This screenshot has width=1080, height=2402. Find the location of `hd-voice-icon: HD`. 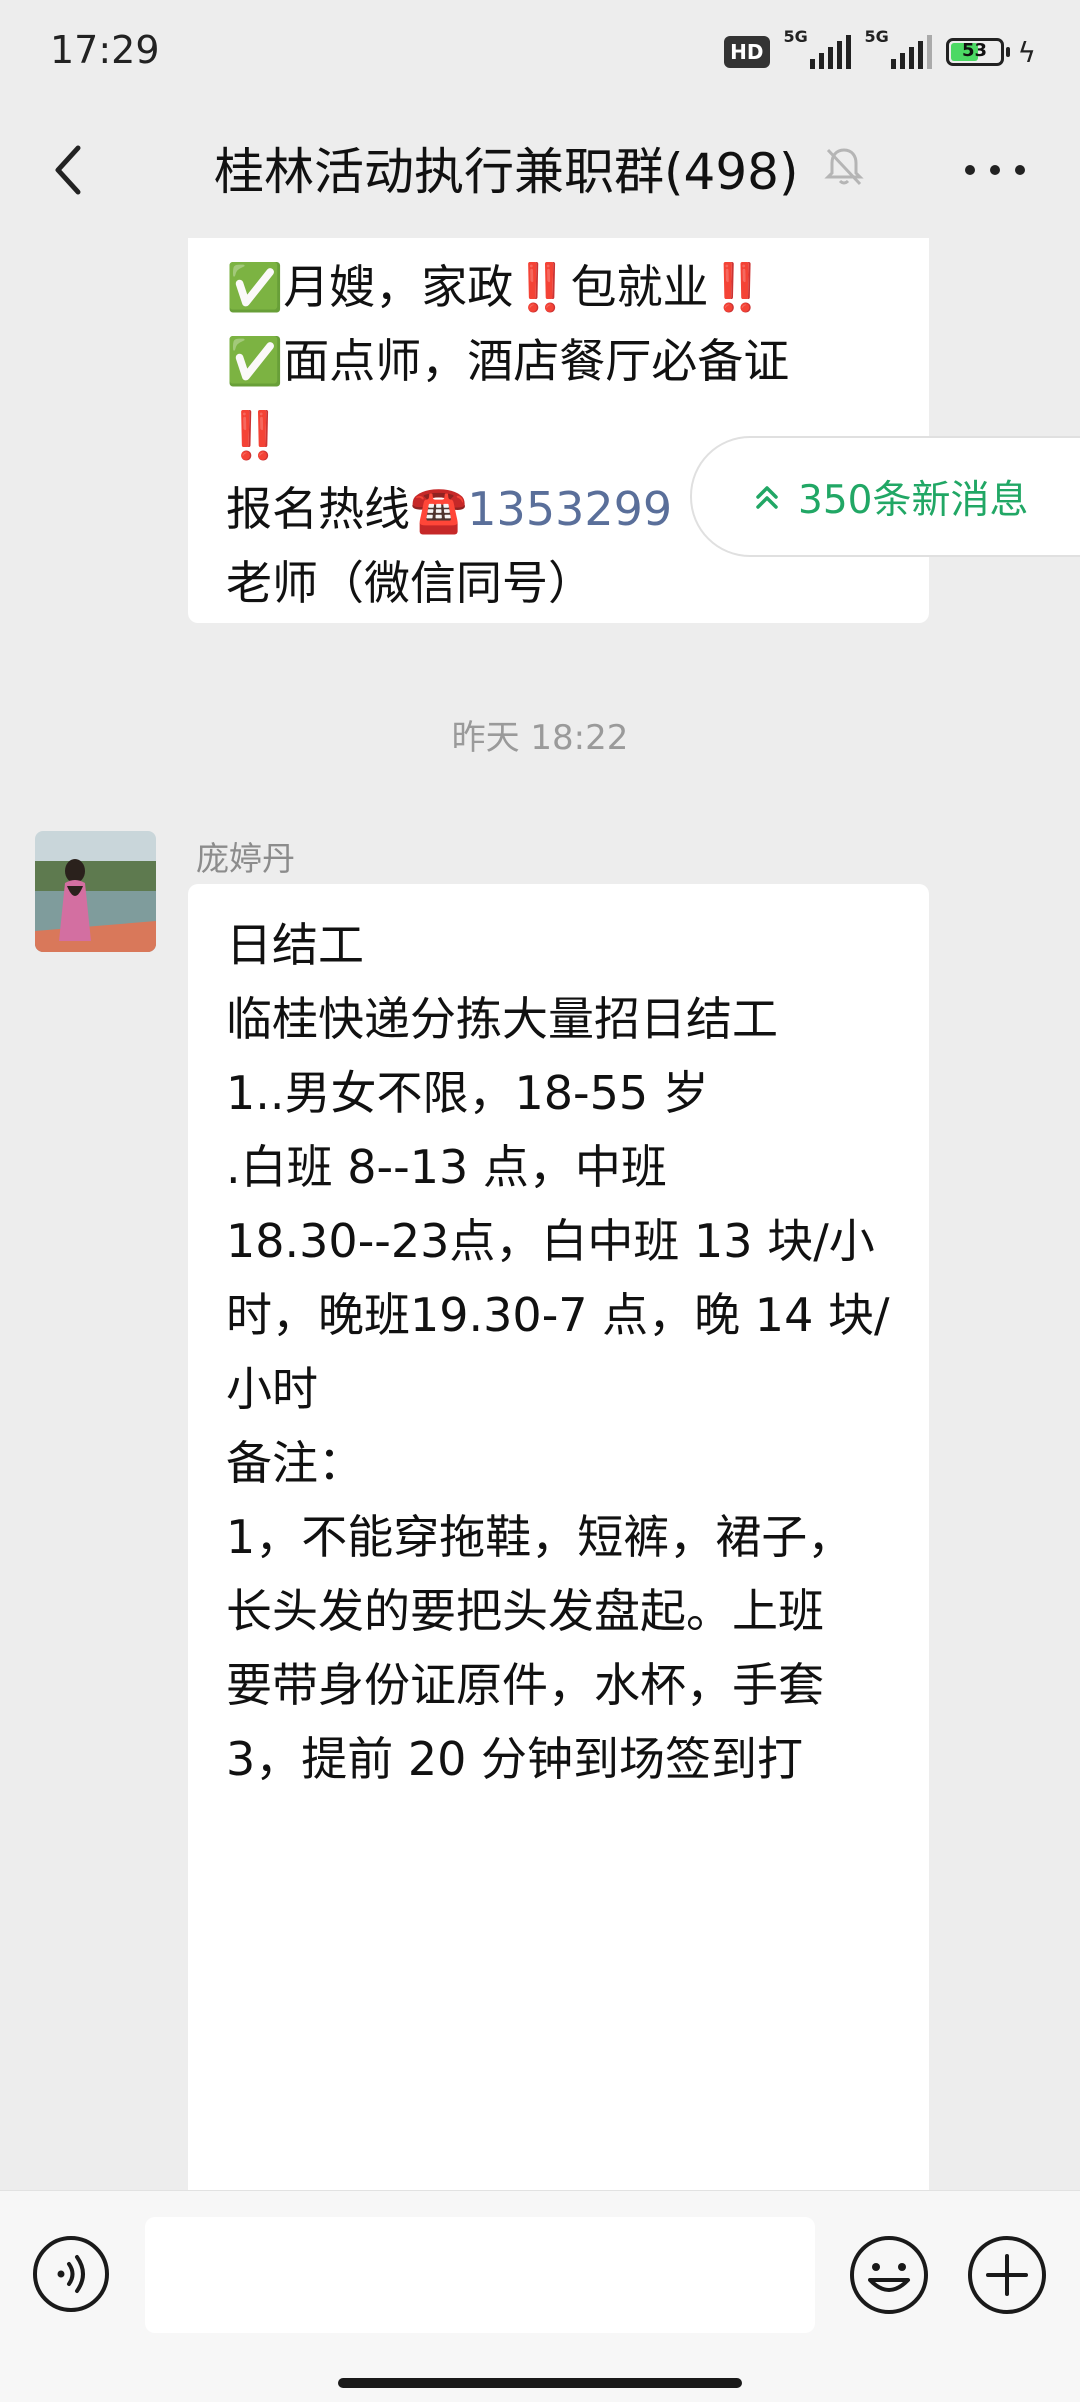

hd-voice-icon: HD is located at coordinates (747, 52).